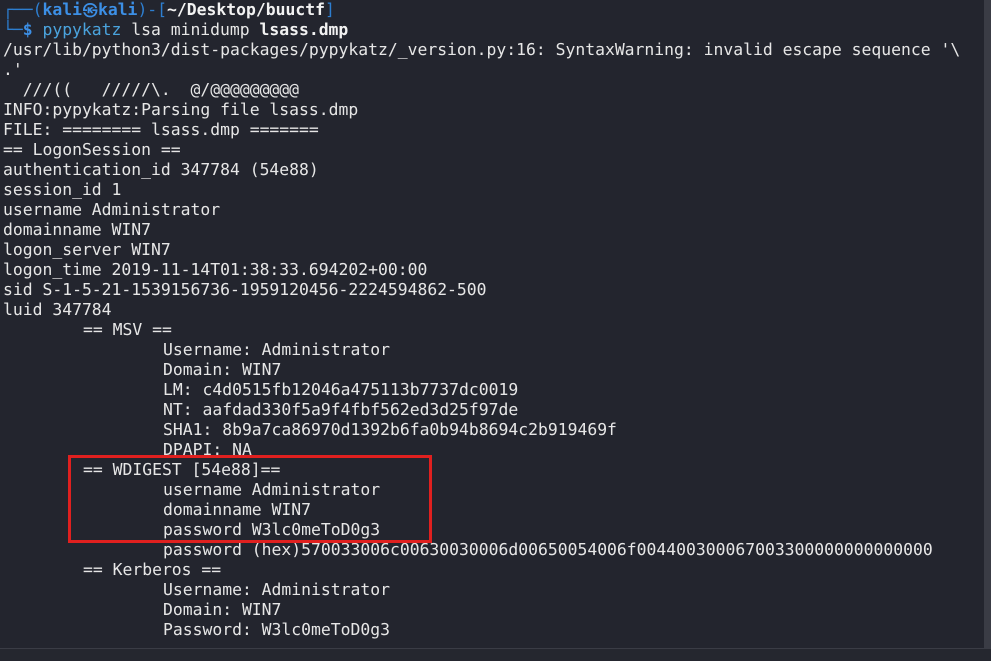 The height and width of the screenshot is (661, 991). Describe the element at coordinates (207, 450) in the screenshot. I see `output-line: DPAPI: NA` at that location.